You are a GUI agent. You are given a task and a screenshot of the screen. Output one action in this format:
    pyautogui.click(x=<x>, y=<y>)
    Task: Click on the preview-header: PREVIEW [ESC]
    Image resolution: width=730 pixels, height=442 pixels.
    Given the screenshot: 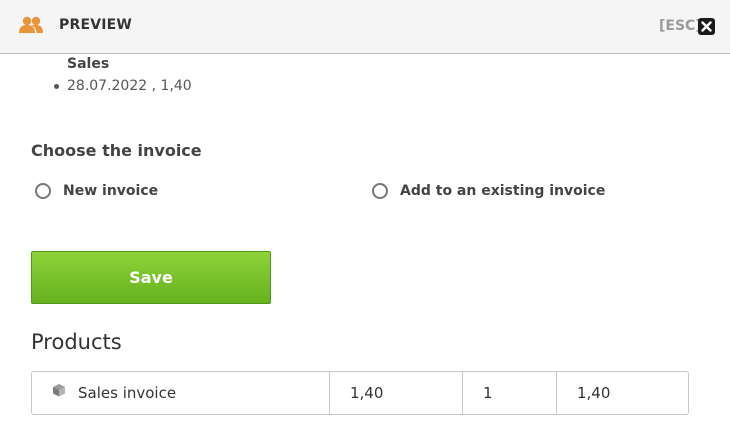 What is the action you would take?
    pyautogui.click(x=365, y=27)
    